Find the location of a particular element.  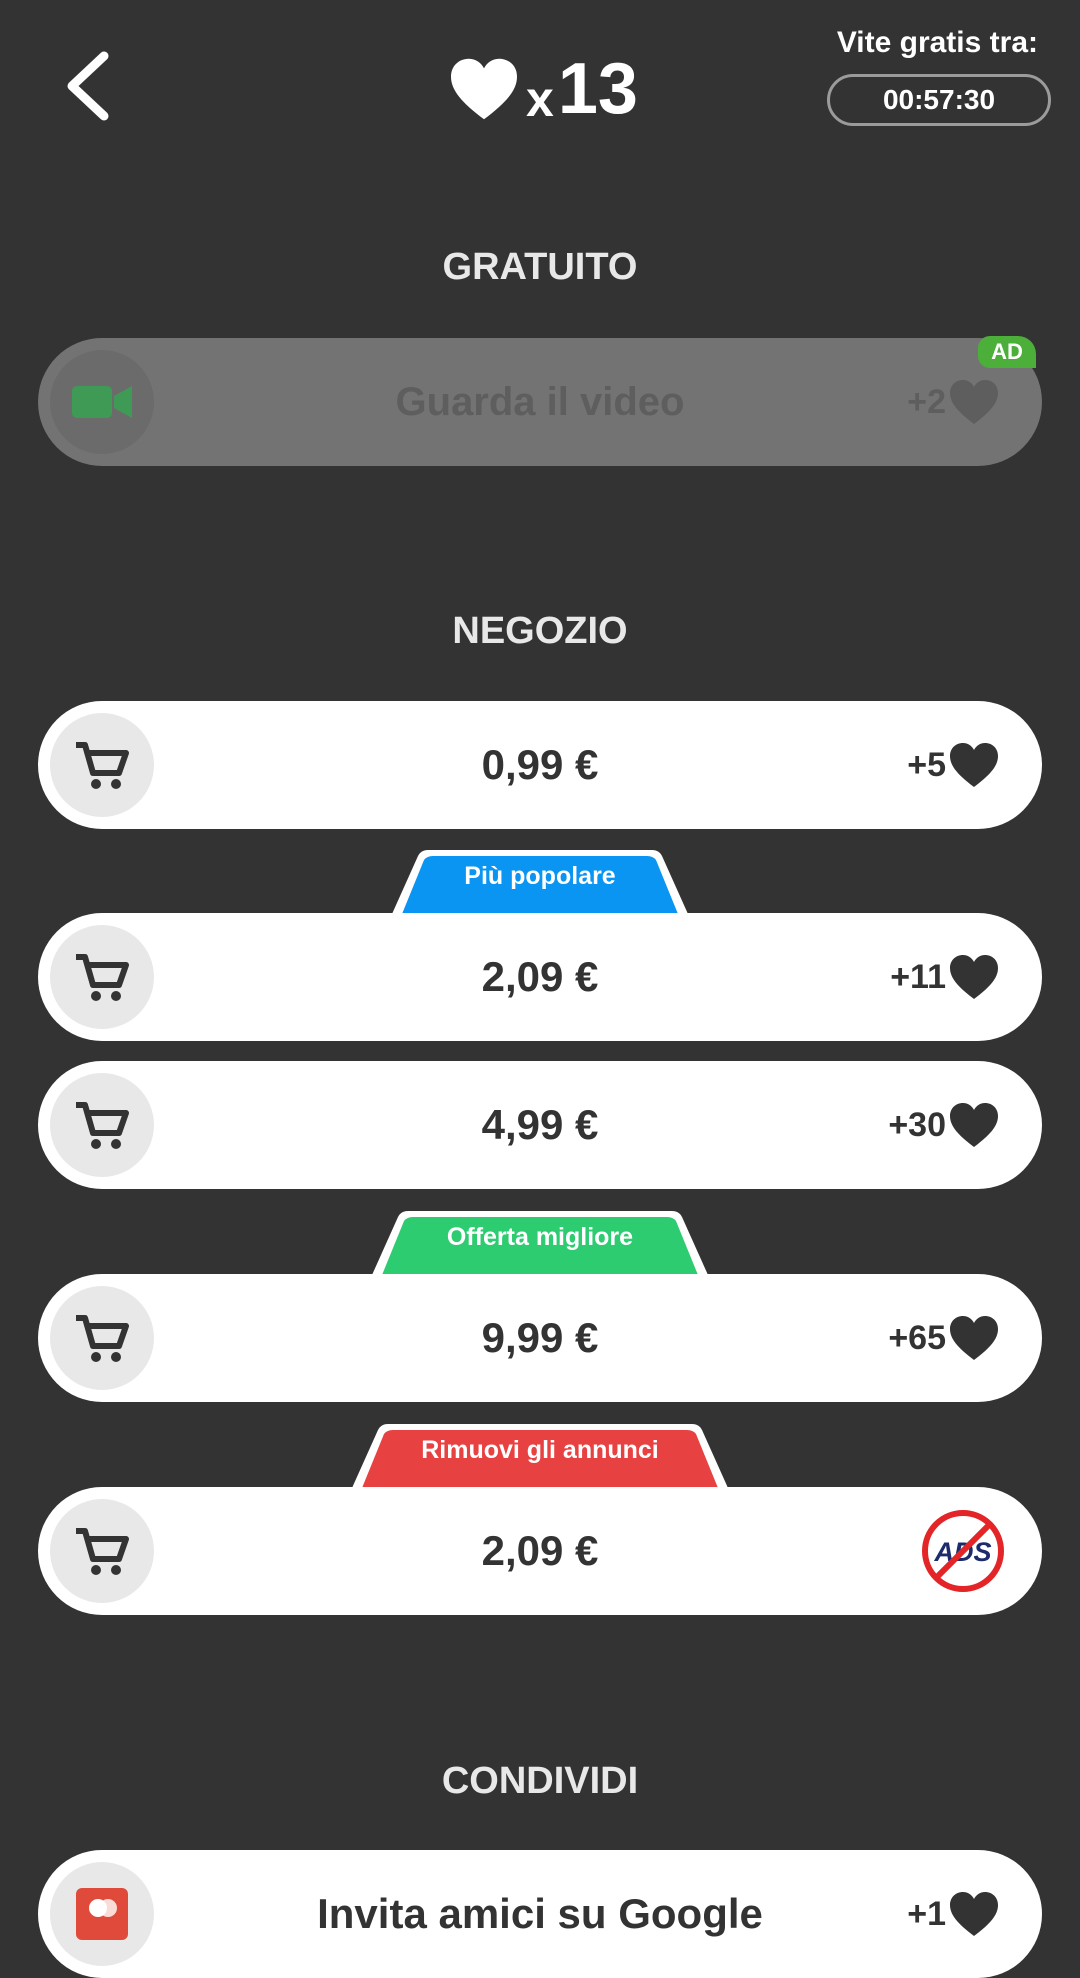

tag-most-popular: Più popolare is located at coordinates (540, 881).